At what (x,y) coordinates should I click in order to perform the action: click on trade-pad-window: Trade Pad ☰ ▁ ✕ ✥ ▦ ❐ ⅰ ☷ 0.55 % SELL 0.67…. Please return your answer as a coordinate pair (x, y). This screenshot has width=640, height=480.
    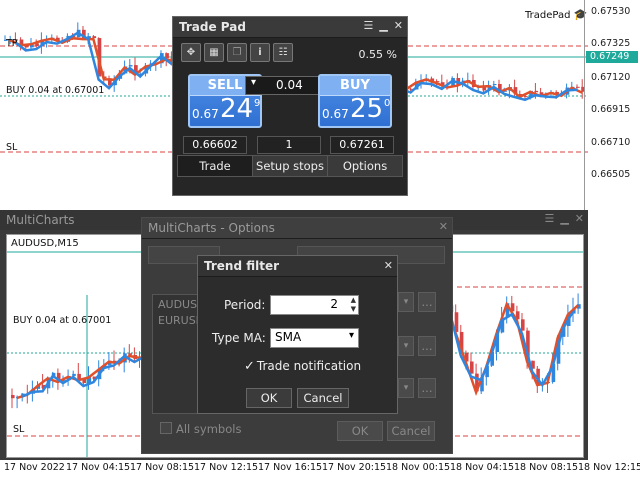
    Looking at the image, I should click on (290, 106).